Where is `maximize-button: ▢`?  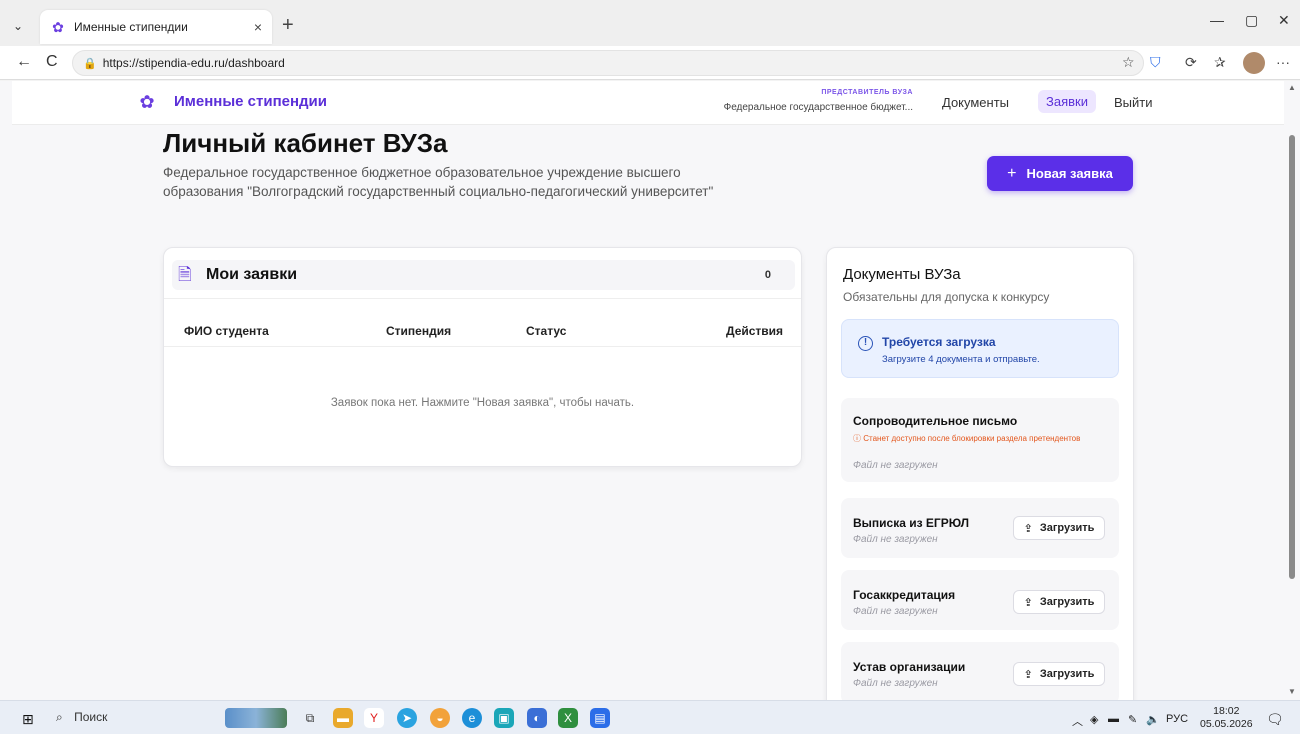 maximize-button: ▢ is located at coordinates (1251, 20).